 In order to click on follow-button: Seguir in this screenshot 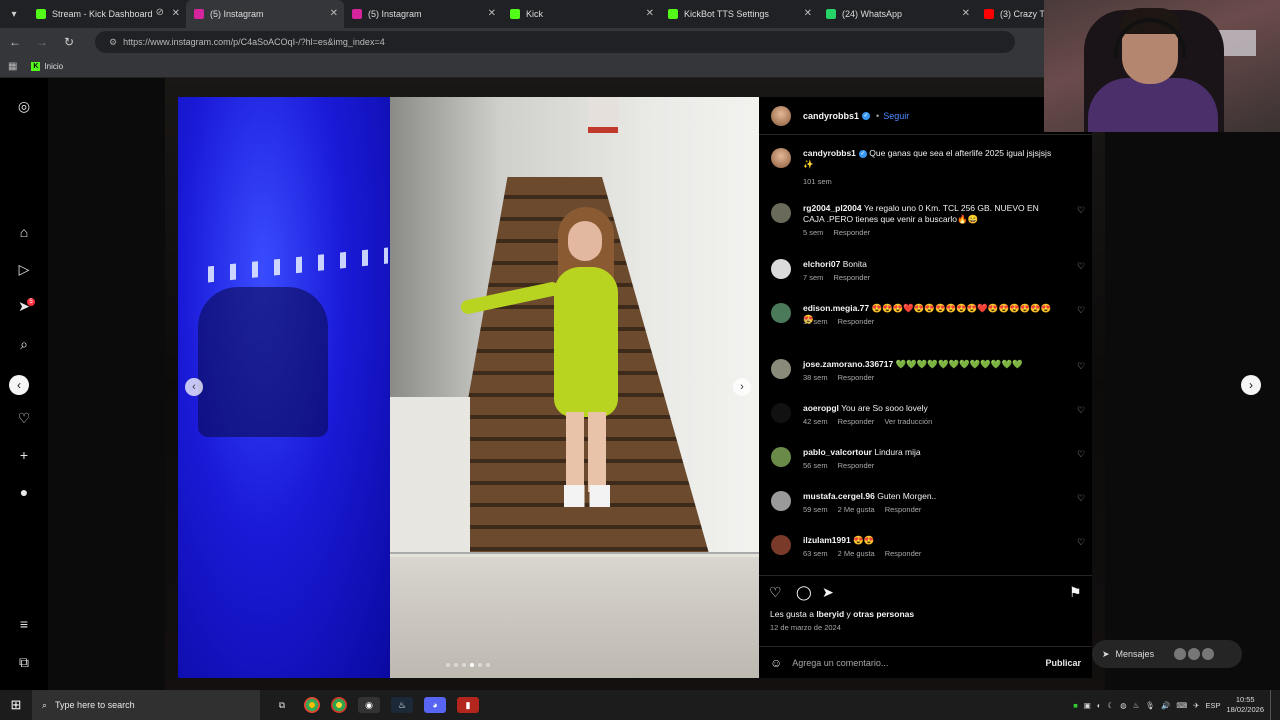, I will do `click(896, 116)`.